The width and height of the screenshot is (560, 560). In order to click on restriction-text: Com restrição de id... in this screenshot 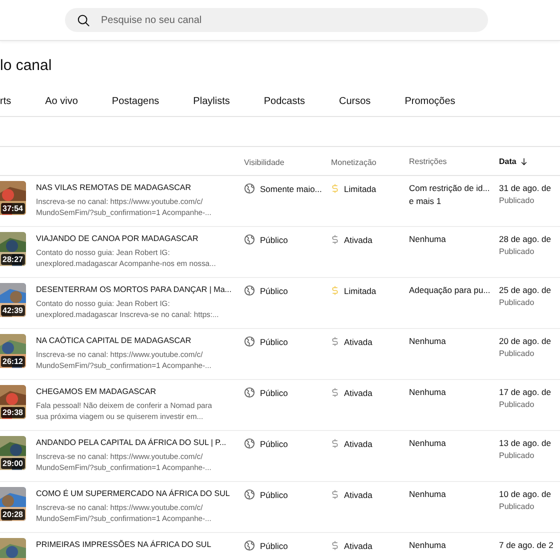, I will do `click(450, 188)`.